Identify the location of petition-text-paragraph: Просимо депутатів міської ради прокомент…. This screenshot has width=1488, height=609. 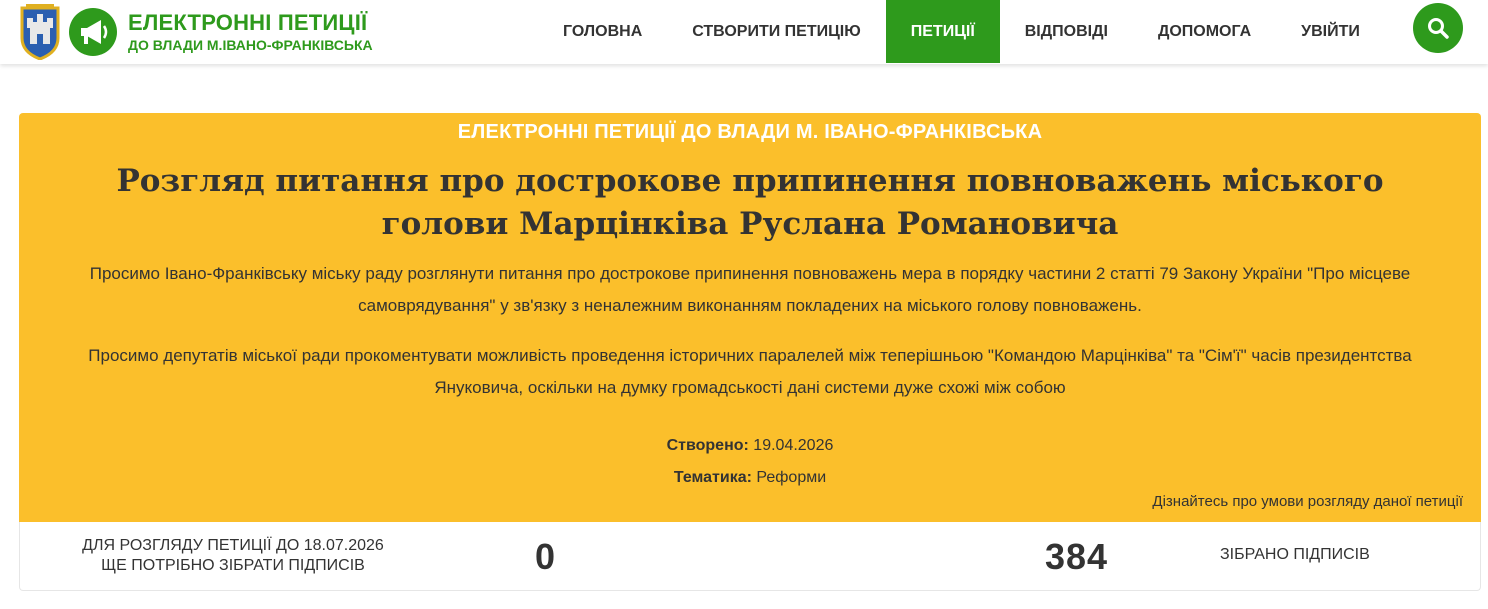
(750, 371).